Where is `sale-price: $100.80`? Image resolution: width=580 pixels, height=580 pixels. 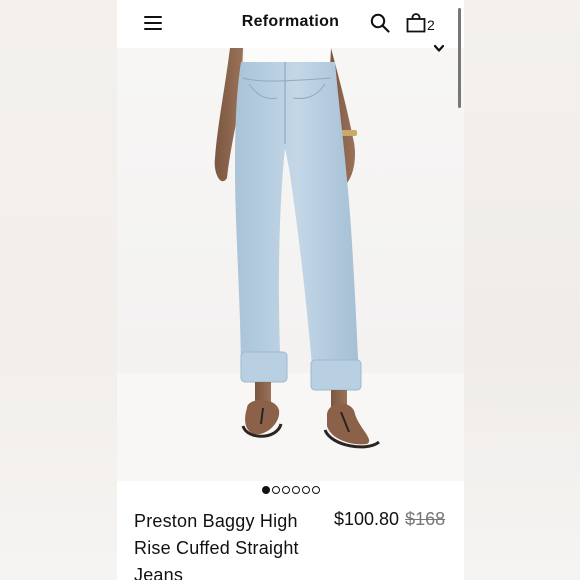
sale-price: $100.80 is located at coordinates (367, 519).